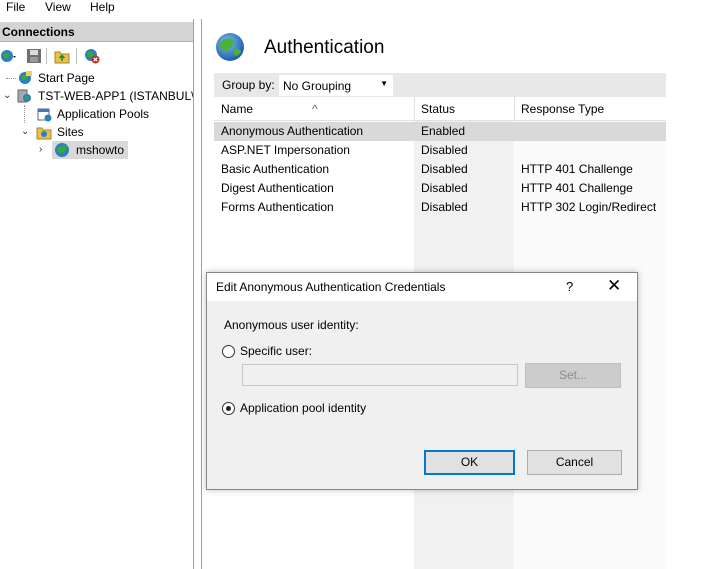 Image resolution: width=715 pixels, height=569 pixels. What do you see at coordinates (275, 169) in the screenshot?
I see `cell-name: Basic Authentication` at bounding box center [275, 169].